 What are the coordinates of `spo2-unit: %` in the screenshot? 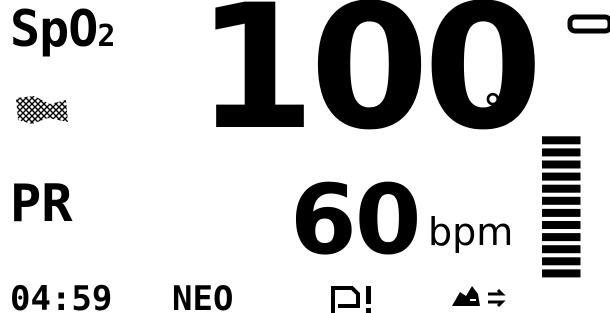 It's located at (498, 108).